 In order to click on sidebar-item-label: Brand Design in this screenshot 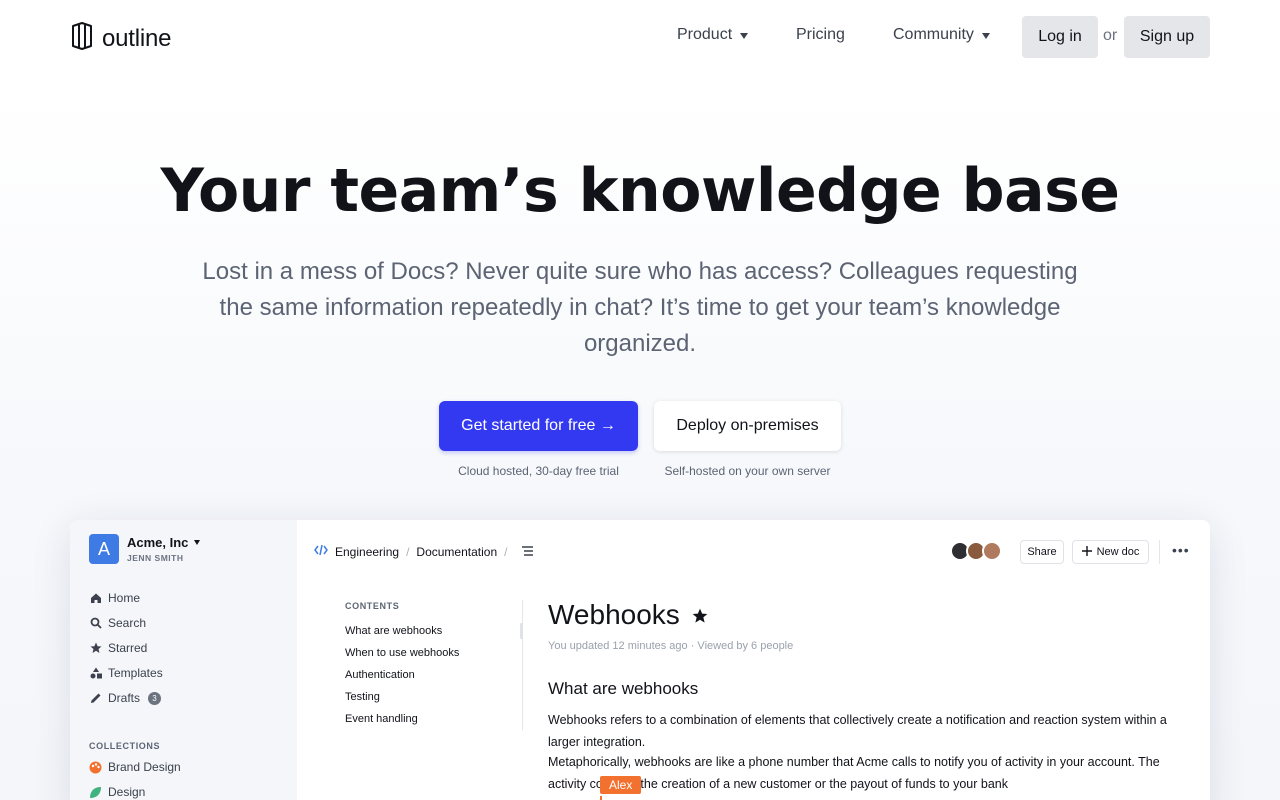, I will do `click(144, 767)`.